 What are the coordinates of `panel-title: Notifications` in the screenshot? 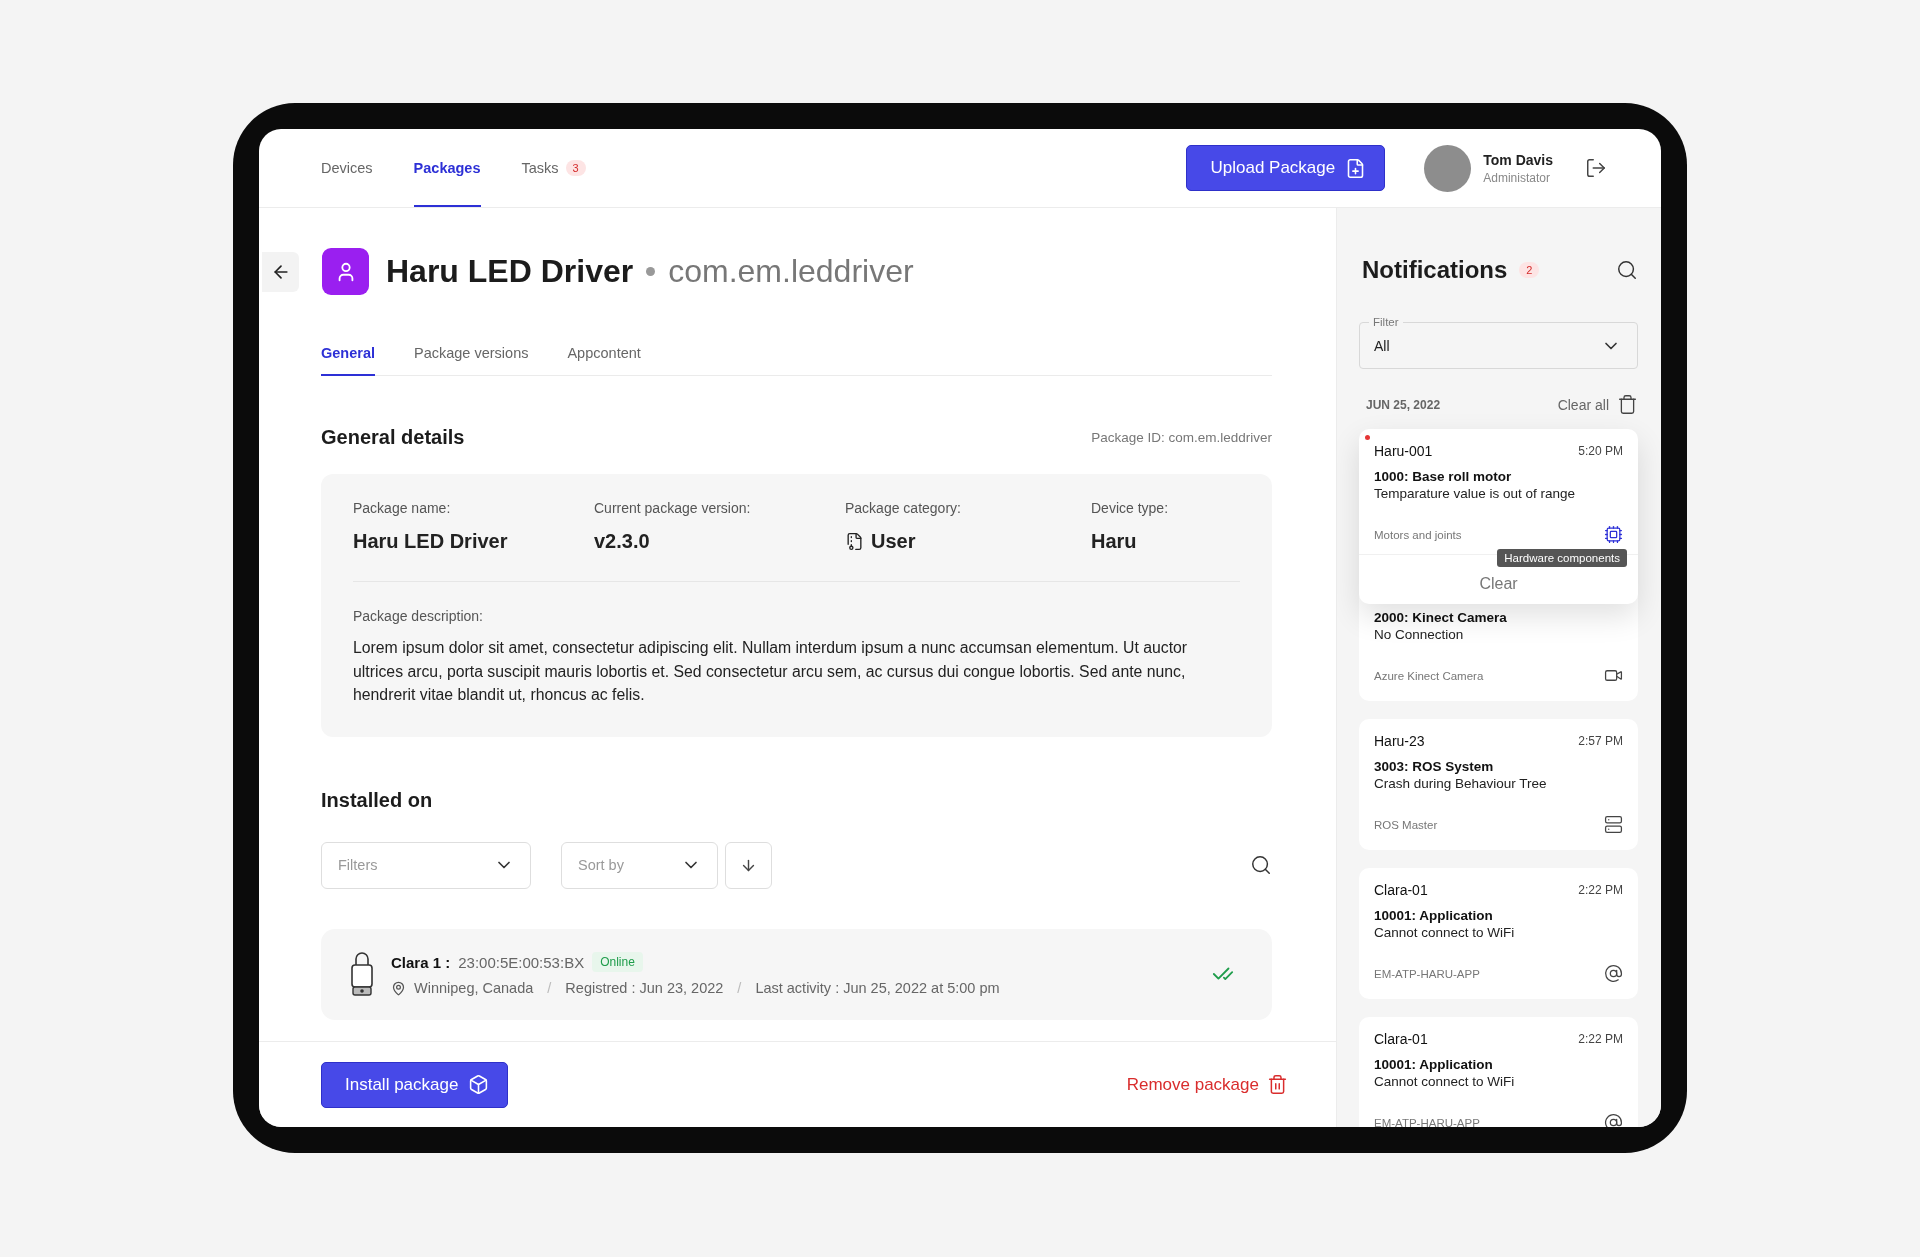 It's located at (1435, 270).